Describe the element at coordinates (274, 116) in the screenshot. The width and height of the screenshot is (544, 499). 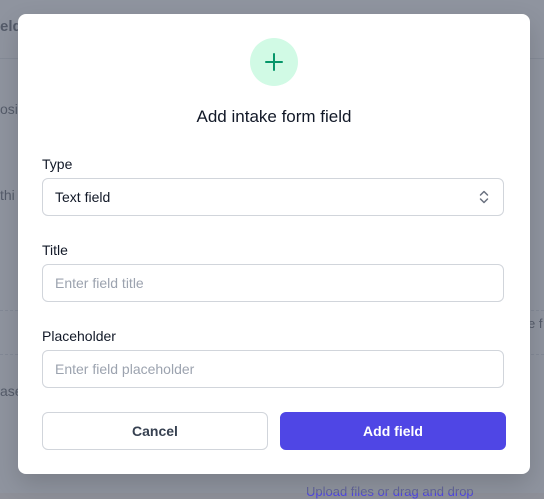
I see `modal-title: Add intake form field` at that location.